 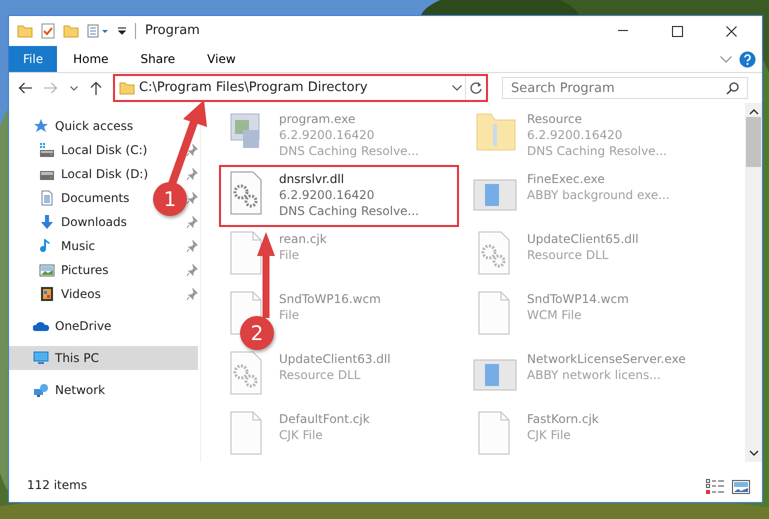 What do you see at coordinates (158, 59) in the screenshot?
I see `ribbon-tab: Share` at bounding box center [158, 59].